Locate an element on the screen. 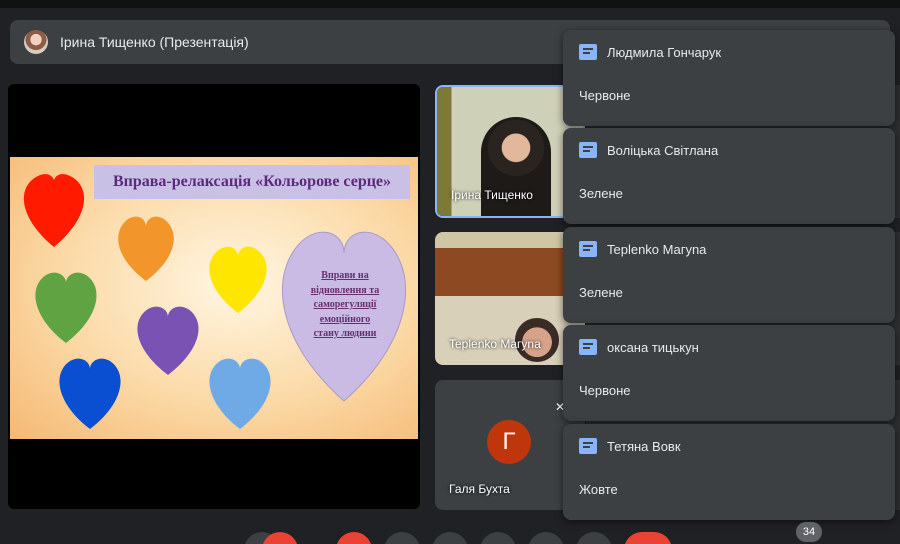 This screenshot has width=900, height=544. people-count-badge: 34 is located at coordinates (809, 532).